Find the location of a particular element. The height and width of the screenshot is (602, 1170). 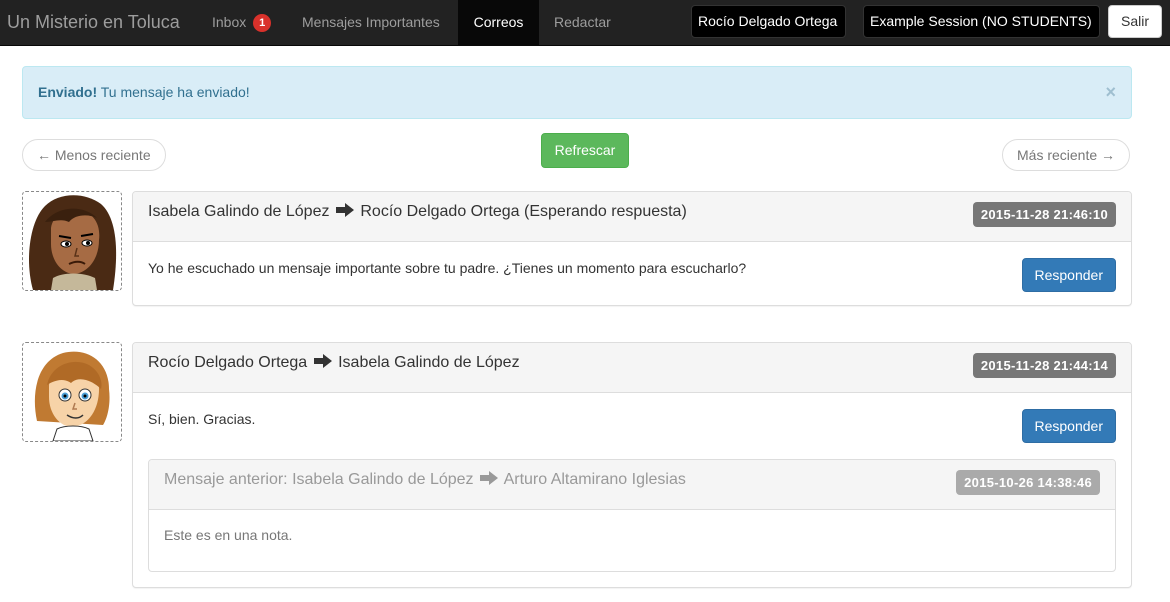

nav-inbox-label: Inbox is located at coordinates (229, 22).